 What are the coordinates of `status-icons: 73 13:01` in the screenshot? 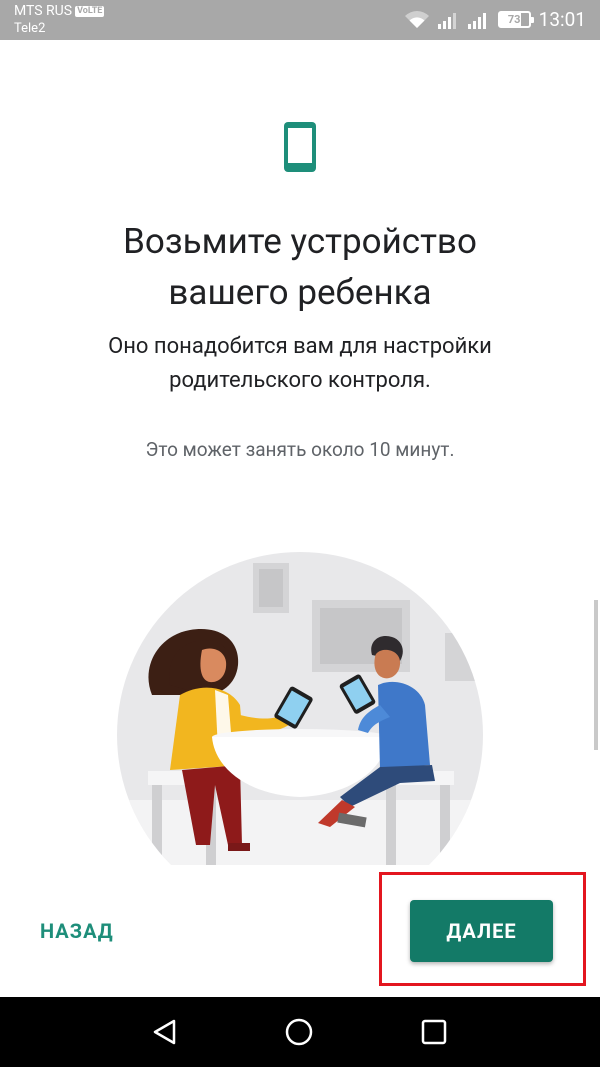 It's located at (495, 19).